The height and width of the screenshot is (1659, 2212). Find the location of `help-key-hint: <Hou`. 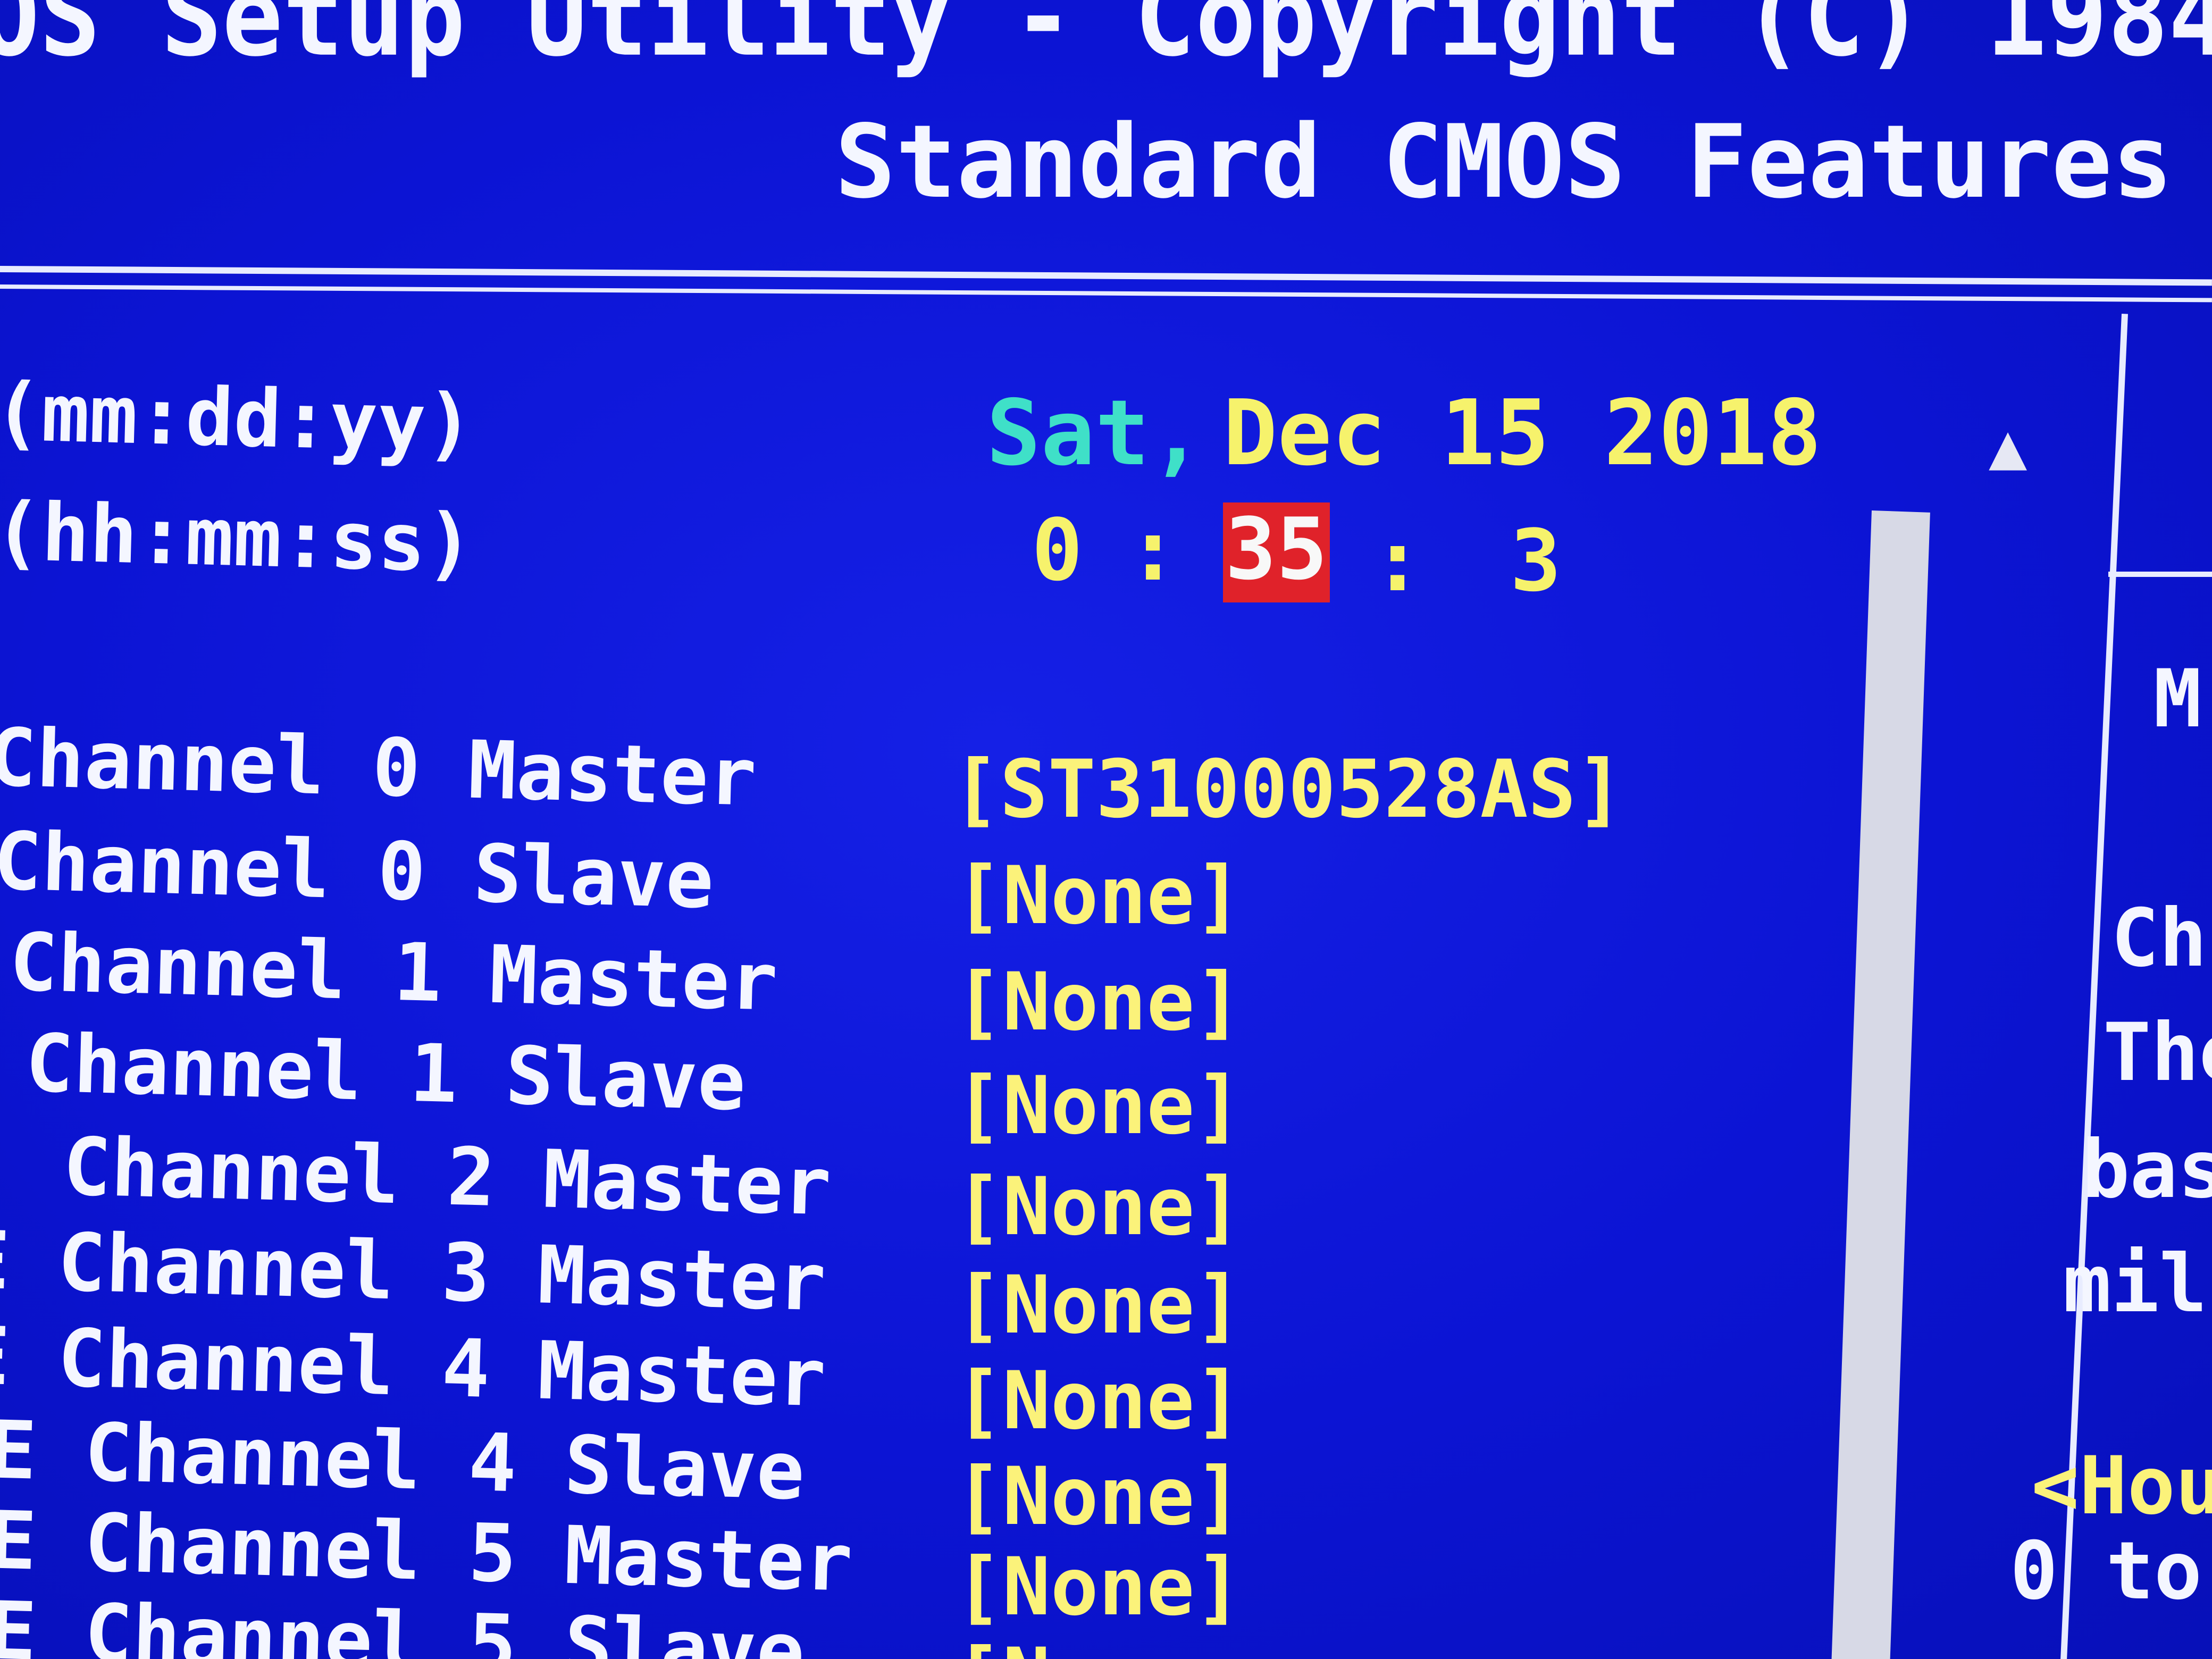

help-key-hint: <Hou is located at coordinates (2121, 1486).